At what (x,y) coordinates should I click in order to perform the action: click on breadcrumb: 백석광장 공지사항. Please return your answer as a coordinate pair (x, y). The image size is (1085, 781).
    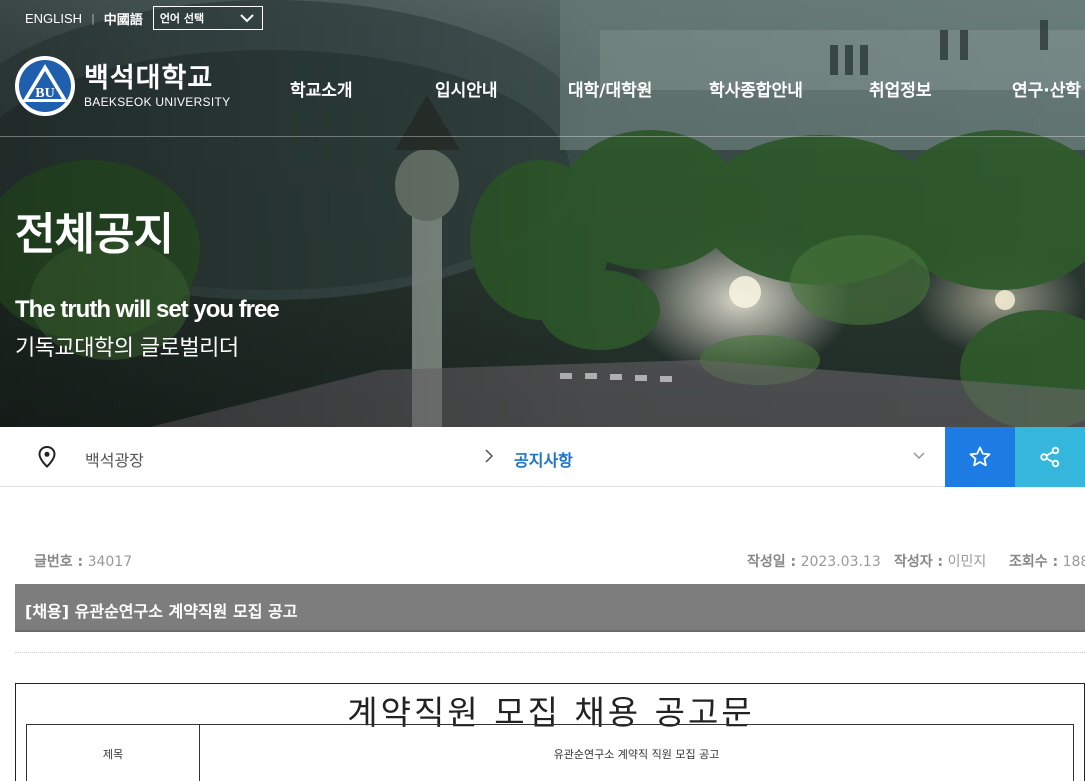
    Looking at the image, I should click on (542, 457).